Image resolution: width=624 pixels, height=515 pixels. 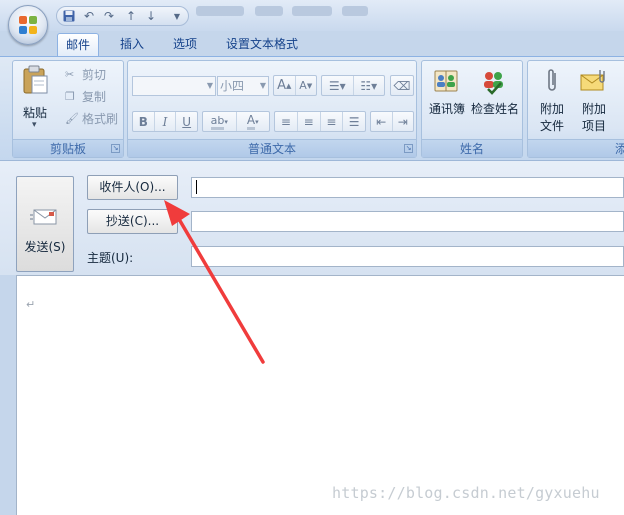 I want to click on shrink-font-button: A ▼, so click(x=306, y=85).